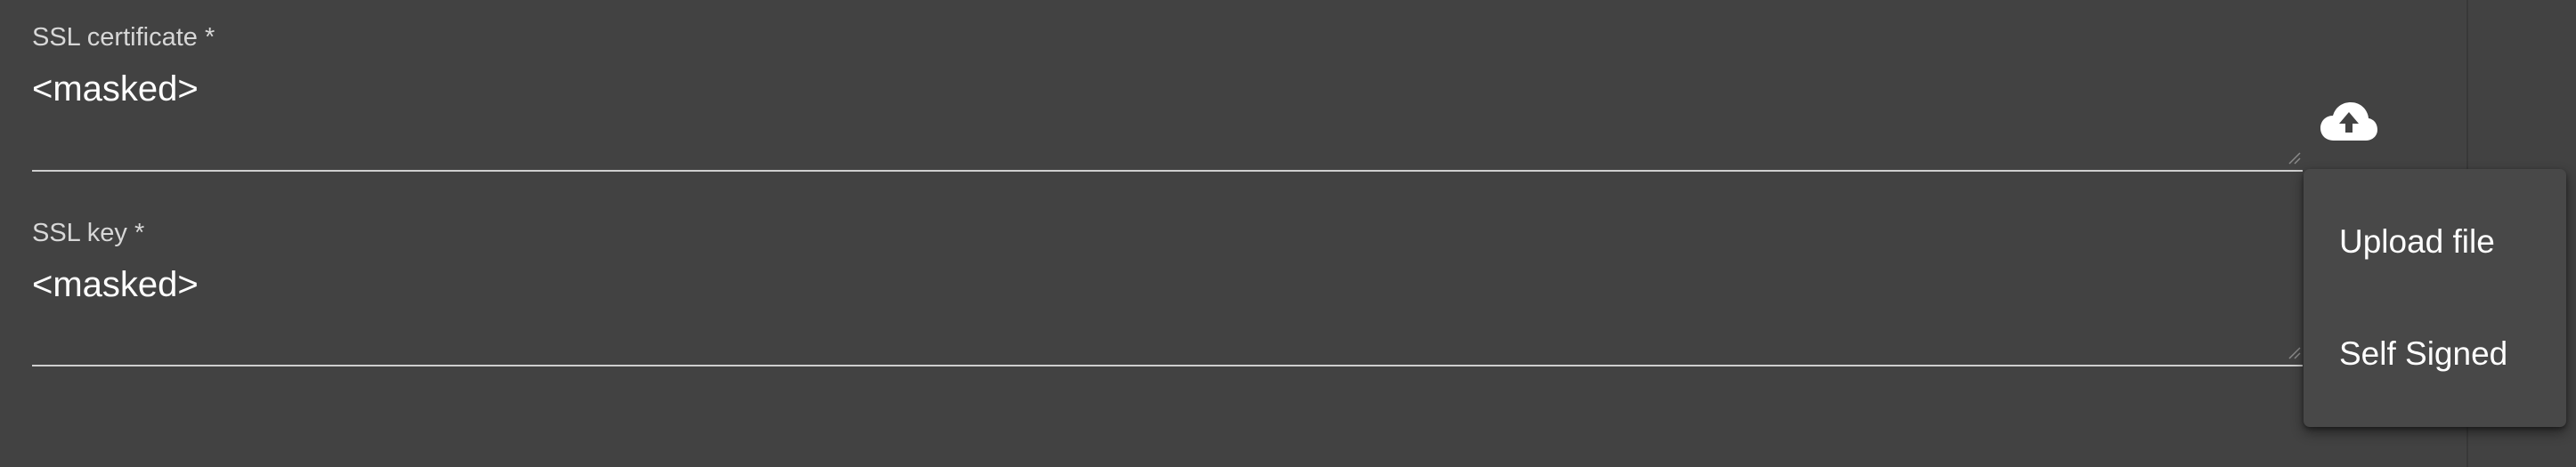  I want to click on menu-item-self-signed: Self Signed, so click(2435, 354).